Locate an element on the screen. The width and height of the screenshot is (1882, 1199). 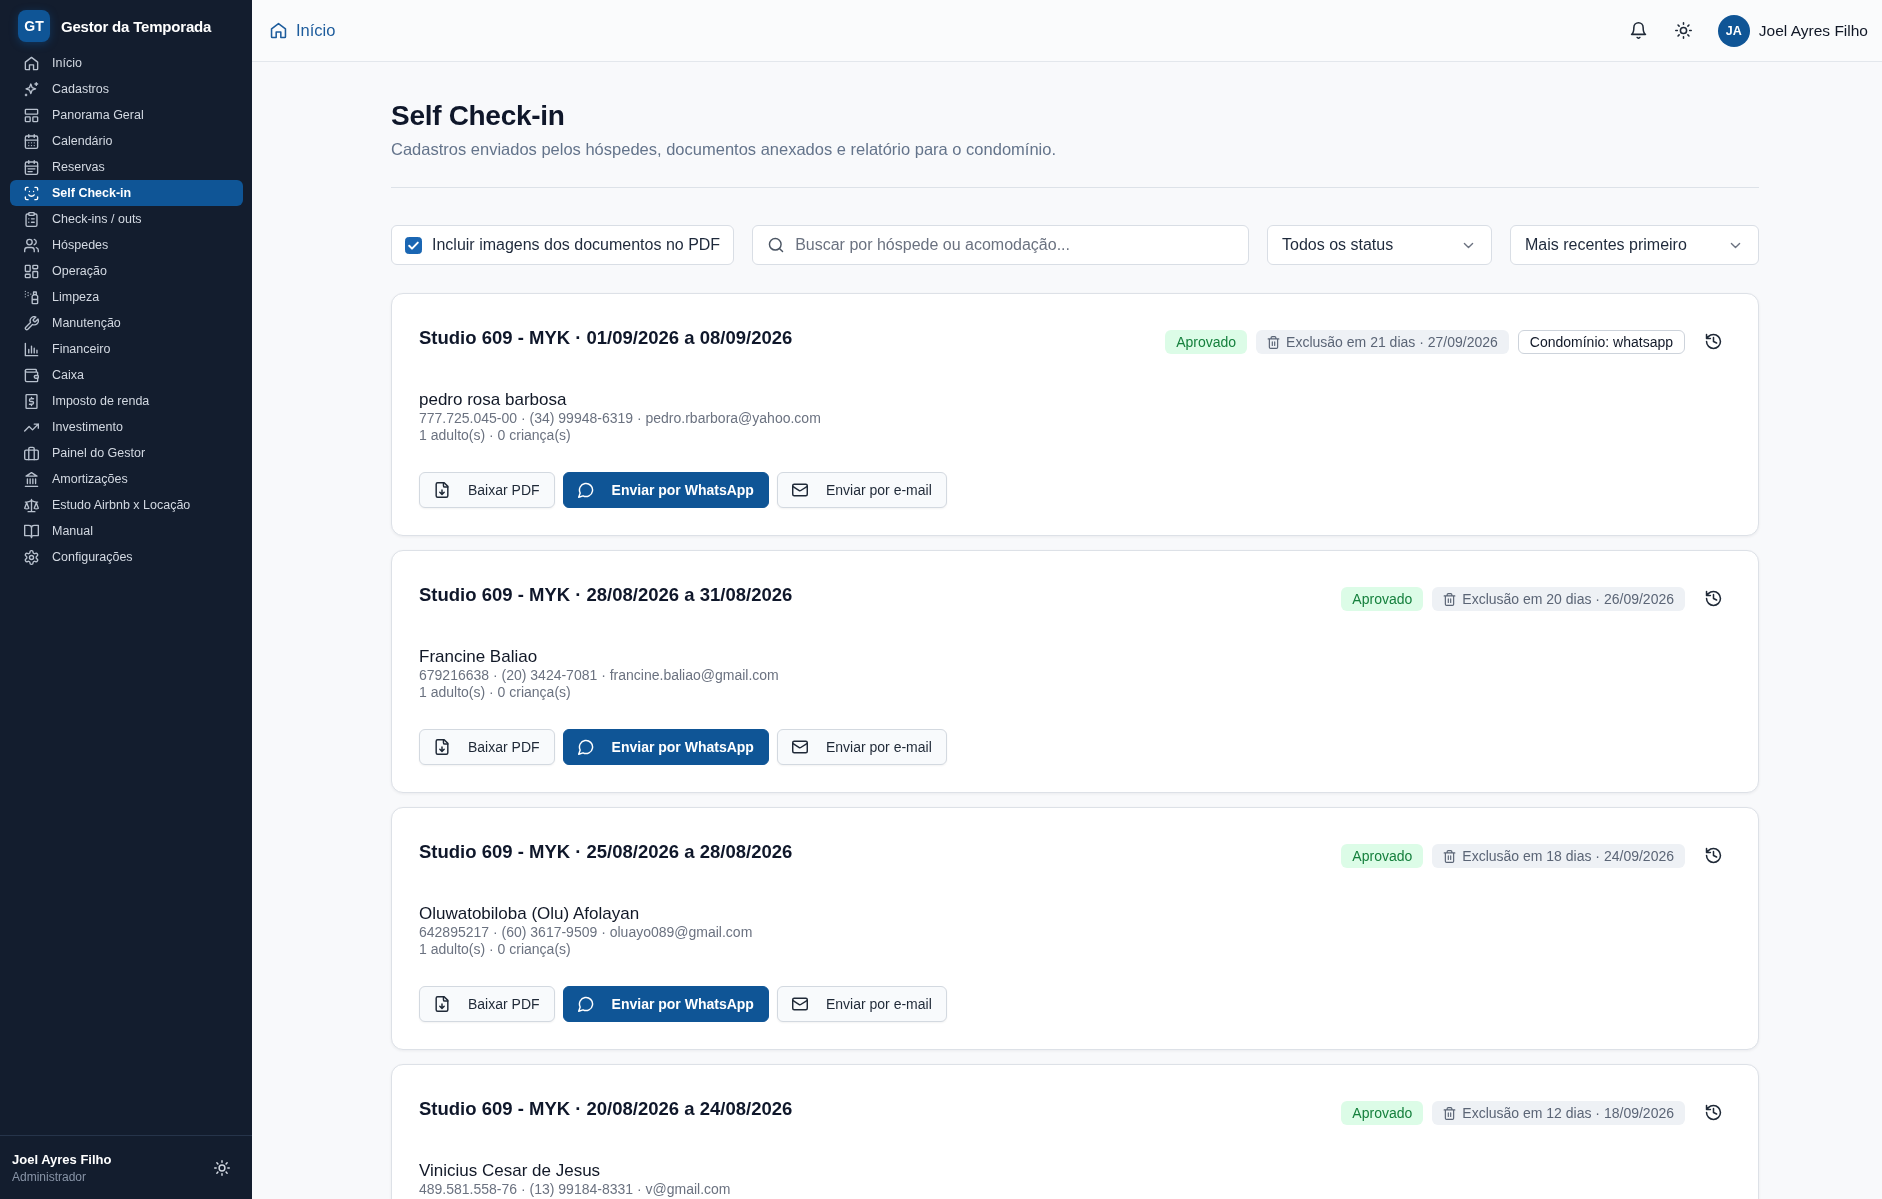
guest-contact: 777.725.045-00 · (34) 99948-6319 · pedro.rbarbora@yahoo.com is located at coordinates (620, 418).